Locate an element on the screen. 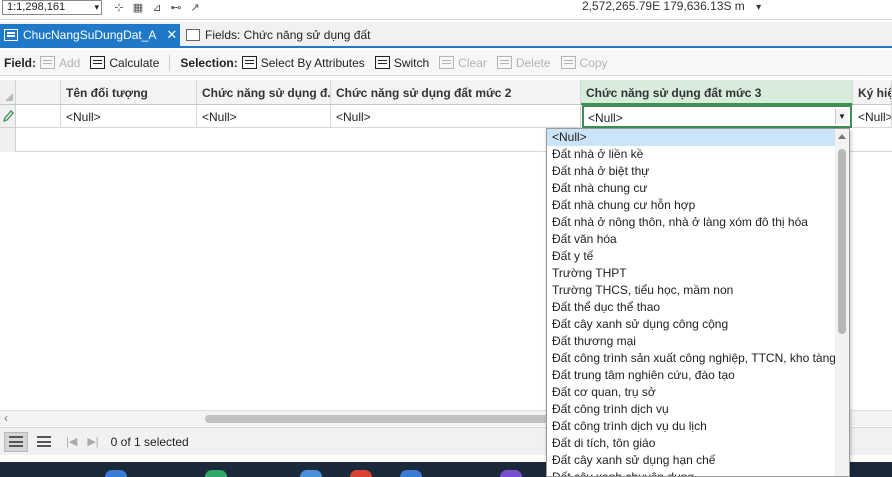  dropdown-option: Đất cây xanh chuyên dụng is located at coordinates (698, 472).